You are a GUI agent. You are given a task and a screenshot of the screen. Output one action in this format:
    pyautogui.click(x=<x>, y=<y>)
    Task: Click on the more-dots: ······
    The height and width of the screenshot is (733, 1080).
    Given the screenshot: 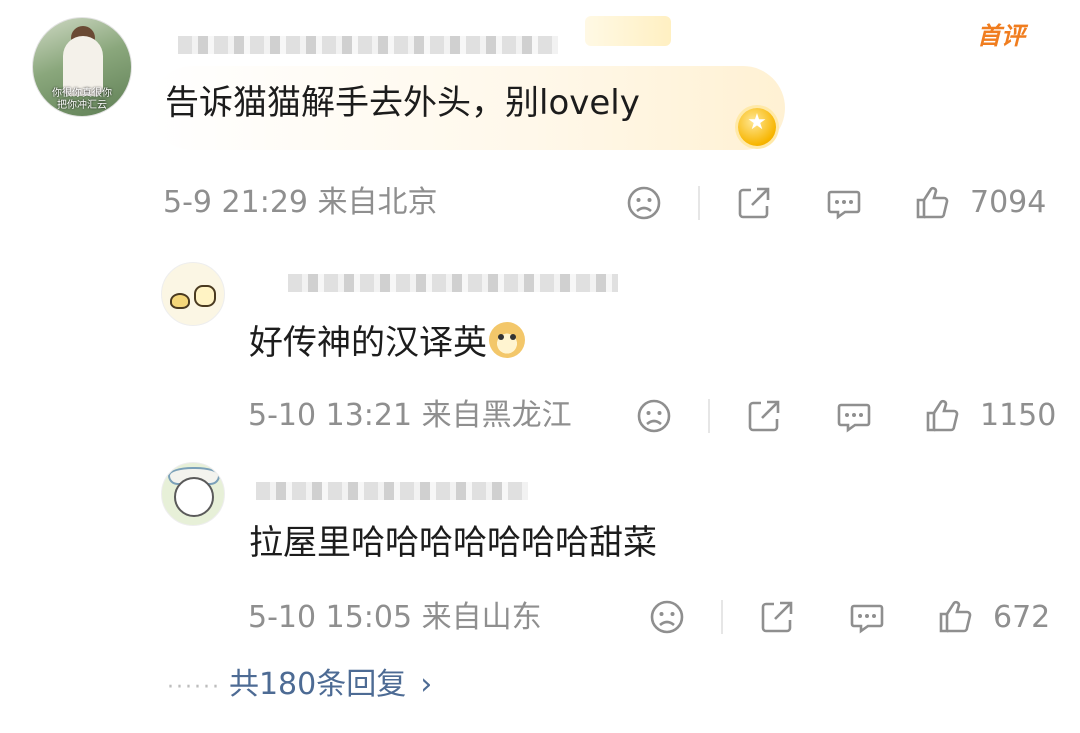 What is the action you would take?
    pyautogui.click(x=194, y=687)
    